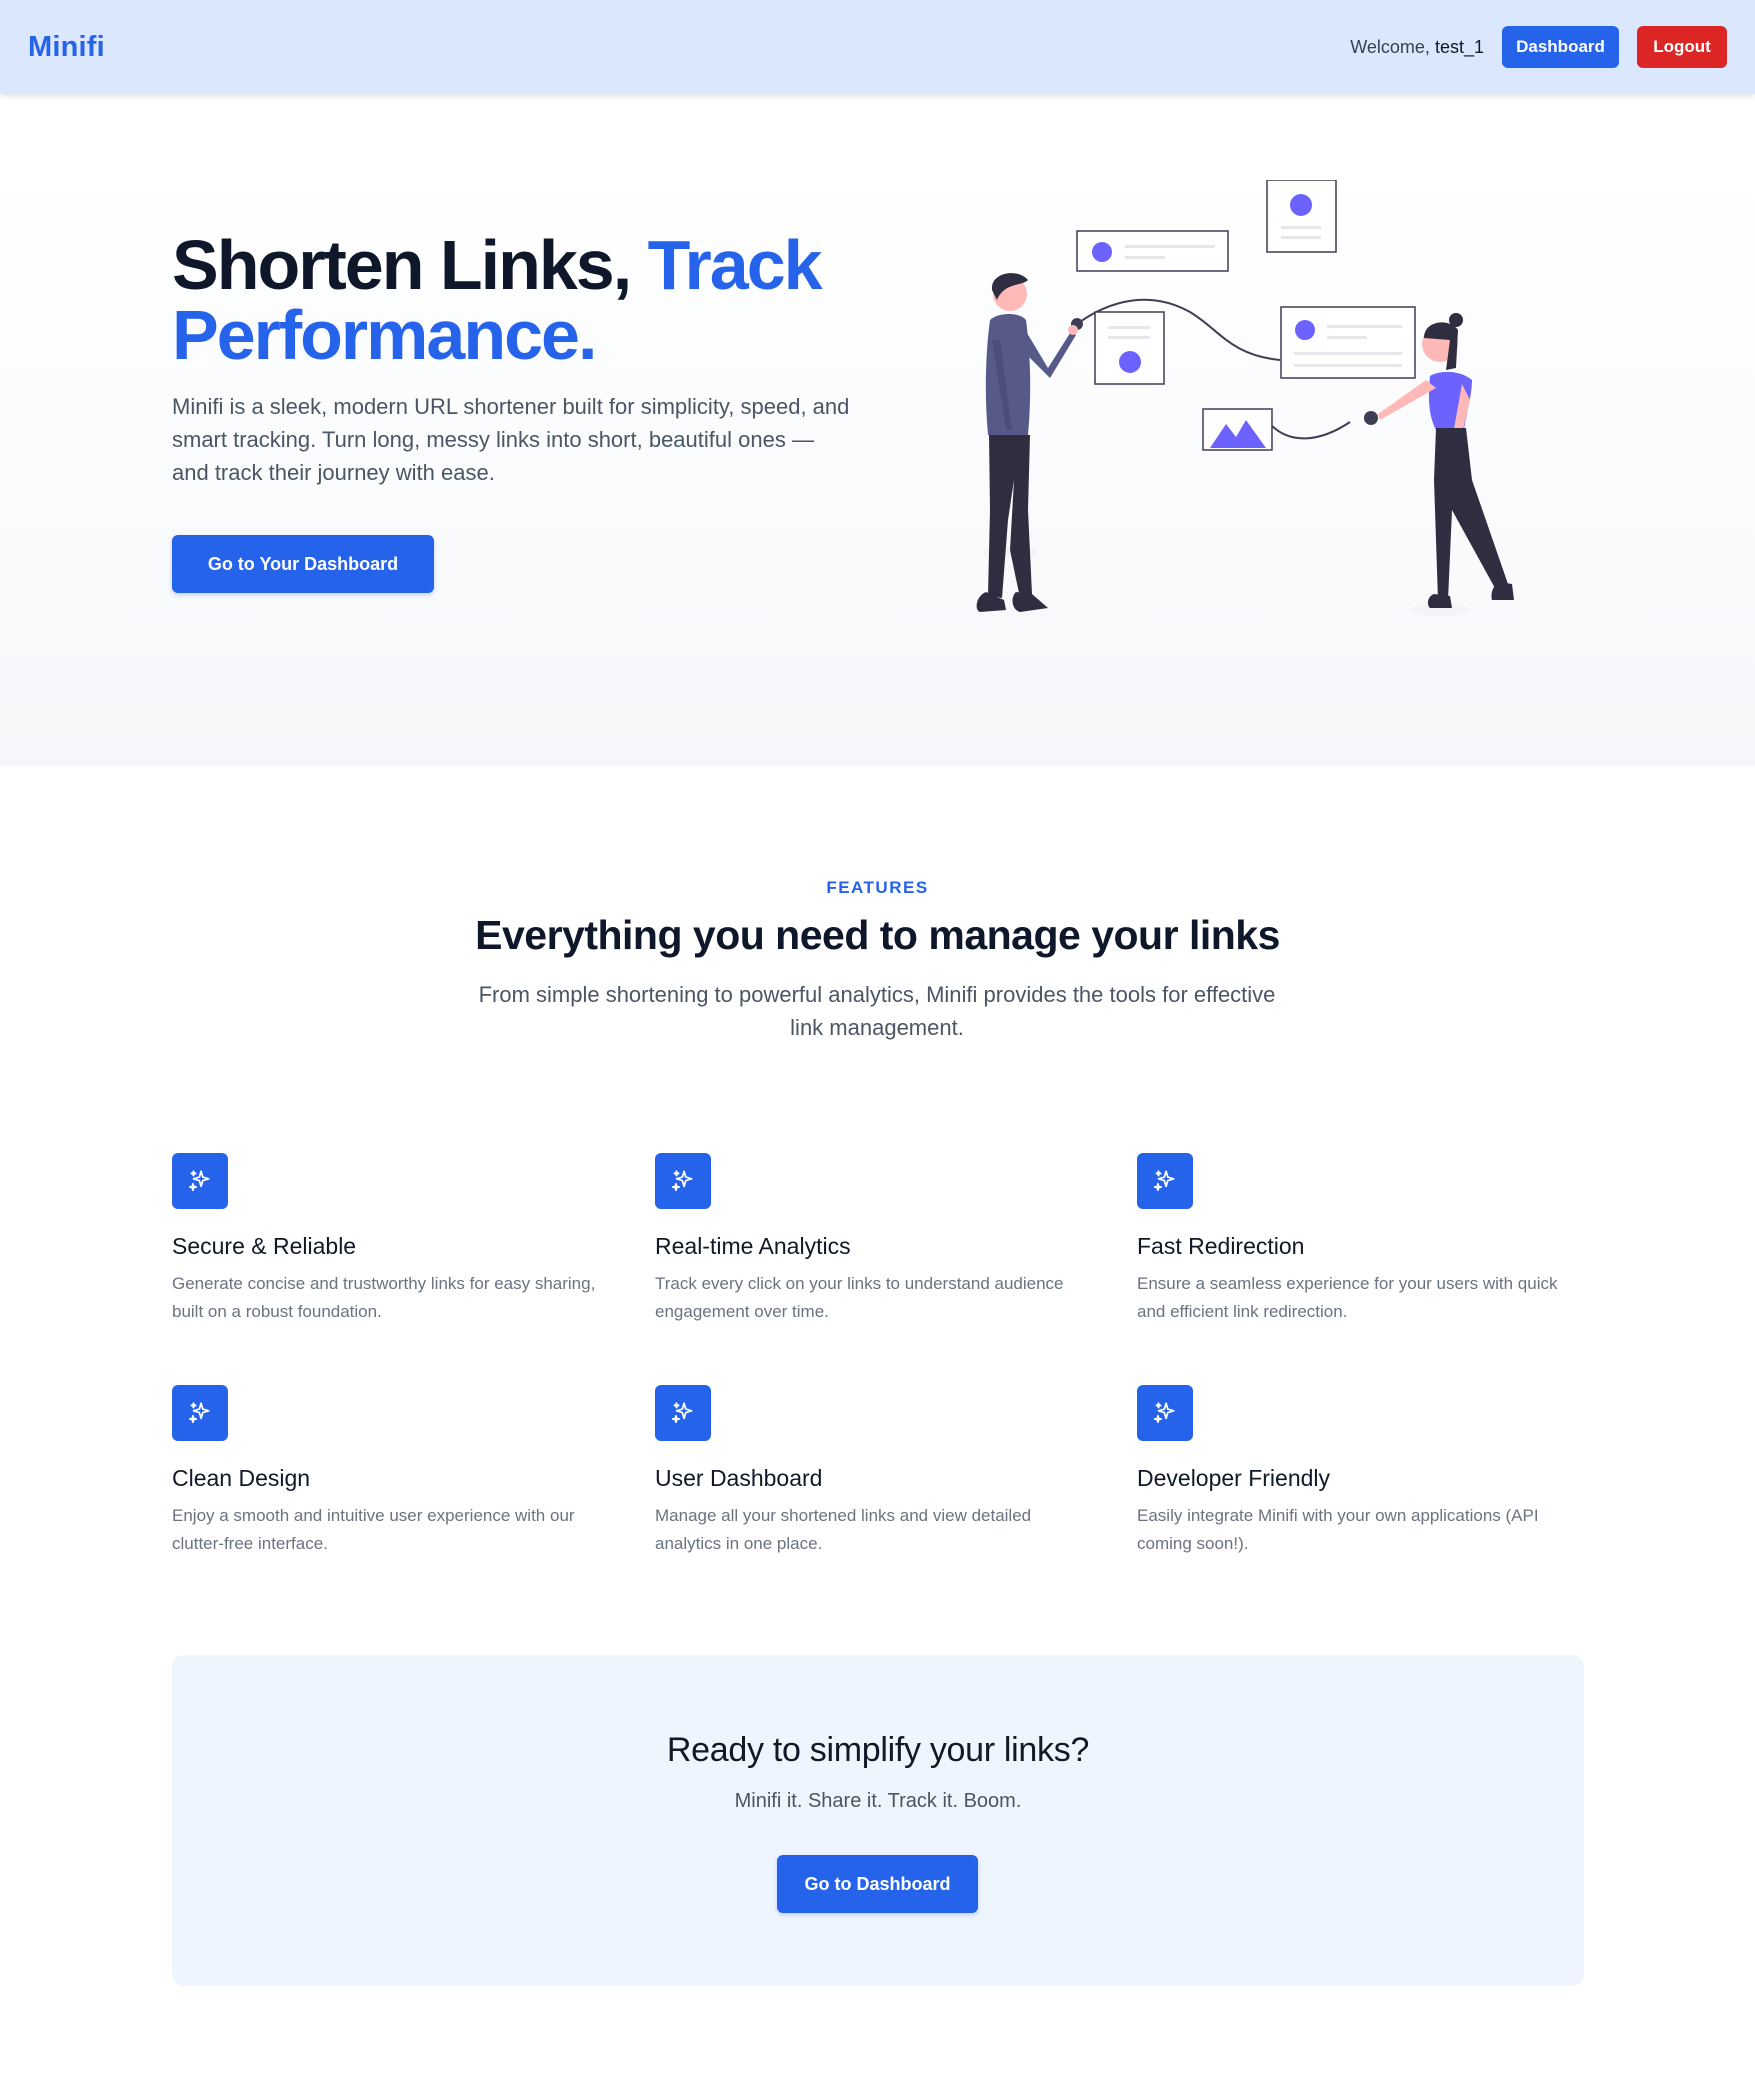 The width and height of the screenshot is (1755, 2097). Describe the element at coordinates (877, 935) in the screenshot. I see `features-title: Everything you need to manage your links` at that location.